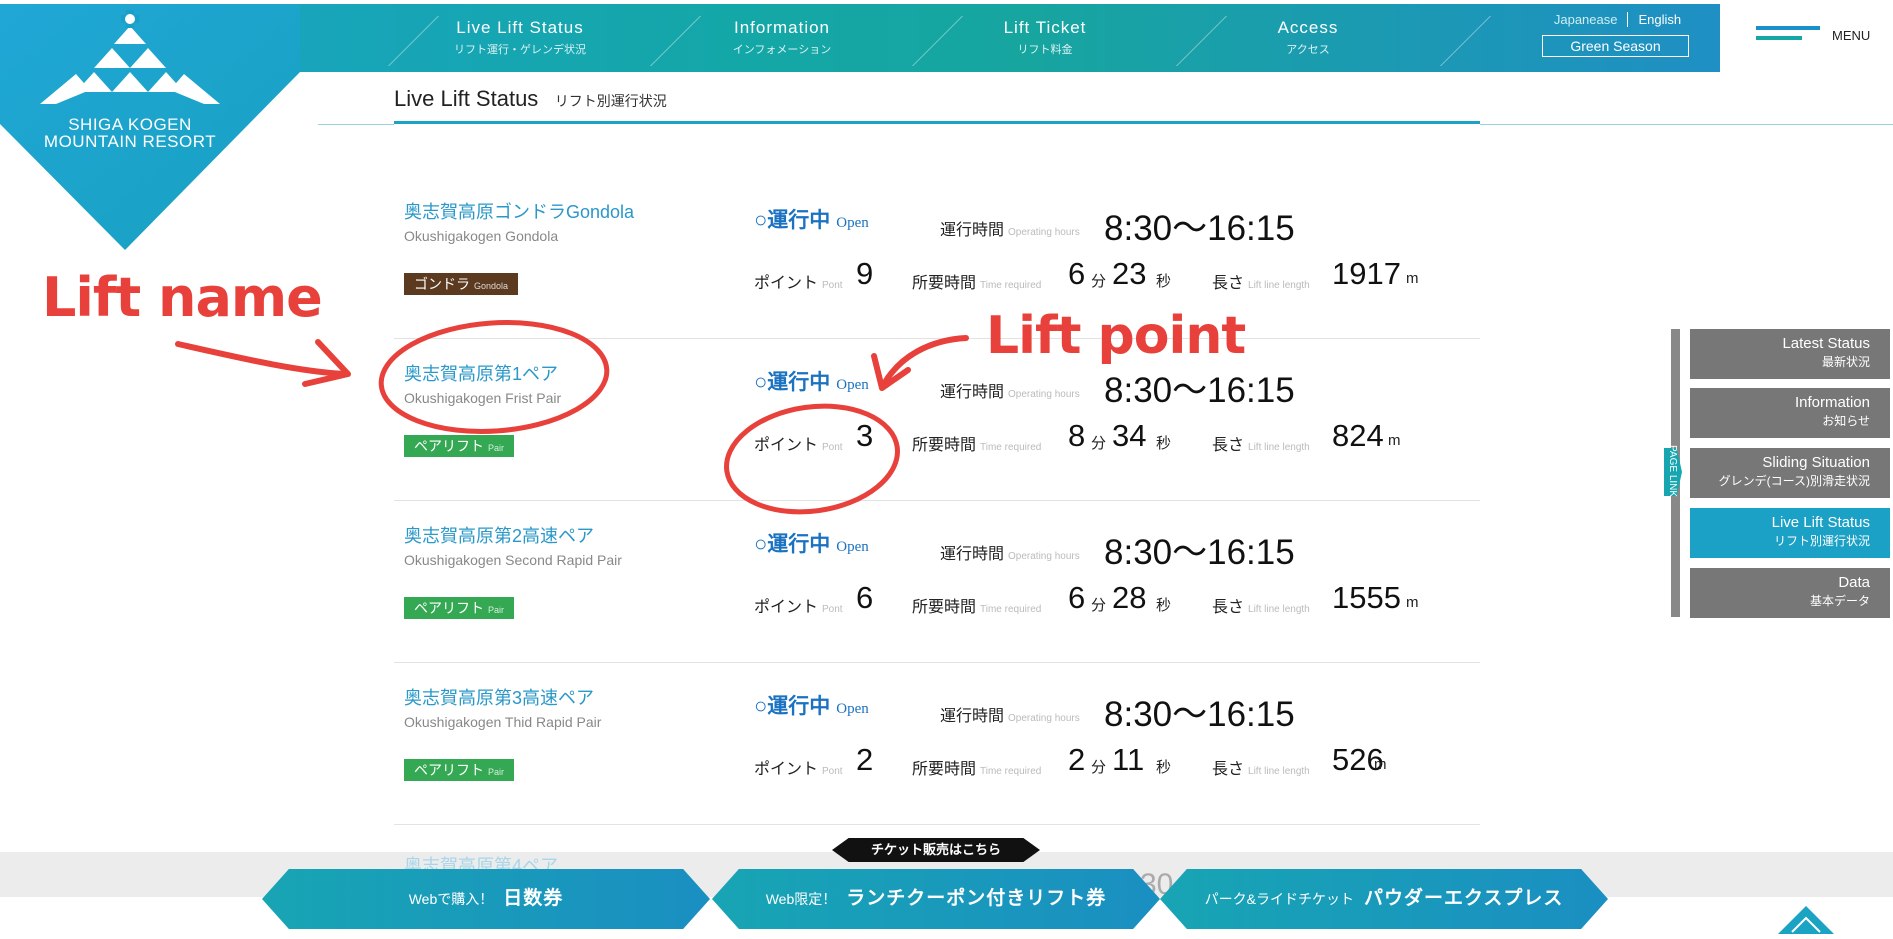 The image size is (1893, 939). What do you see at coordinates (1790, 533) in the screenshot?
I see `side-link-live-lift-status: Live Lift Status リフト別運行状況` at bounding box center [1790, 533].